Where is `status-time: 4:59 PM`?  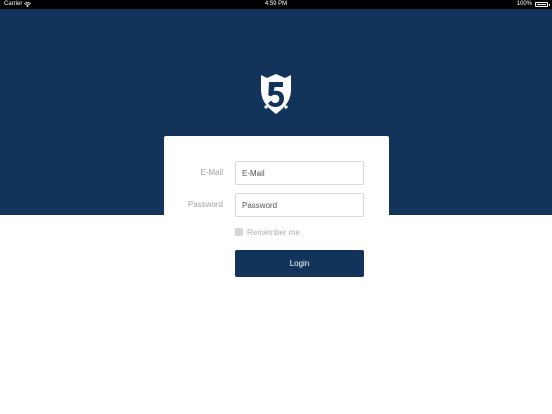
status-time: 4:59 PM is located at coordinates (276, 4).